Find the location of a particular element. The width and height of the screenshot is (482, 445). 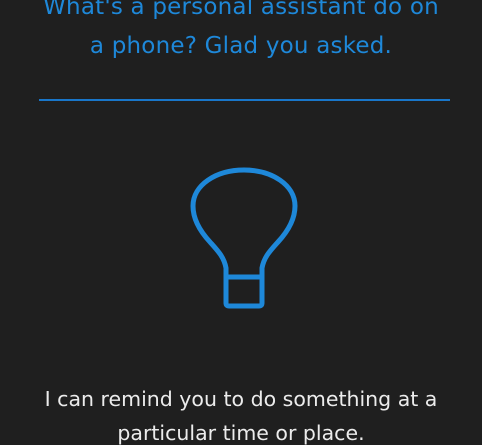

title-line-1: What's a personal assistant do on is located at coordinates (241, 10).